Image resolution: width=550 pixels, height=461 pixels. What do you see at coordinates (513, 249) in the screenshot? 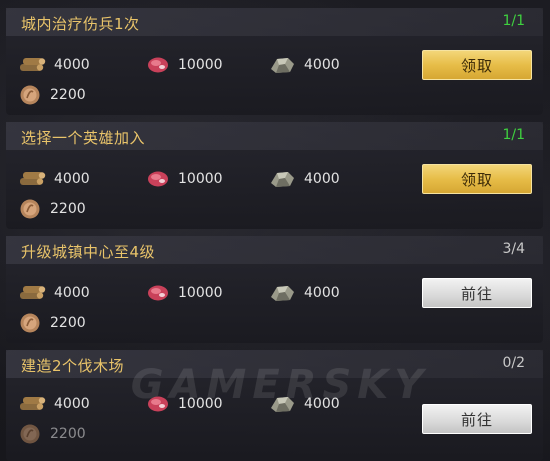
I see `quest-progress: 3/4` at bounding box center [513, 249].